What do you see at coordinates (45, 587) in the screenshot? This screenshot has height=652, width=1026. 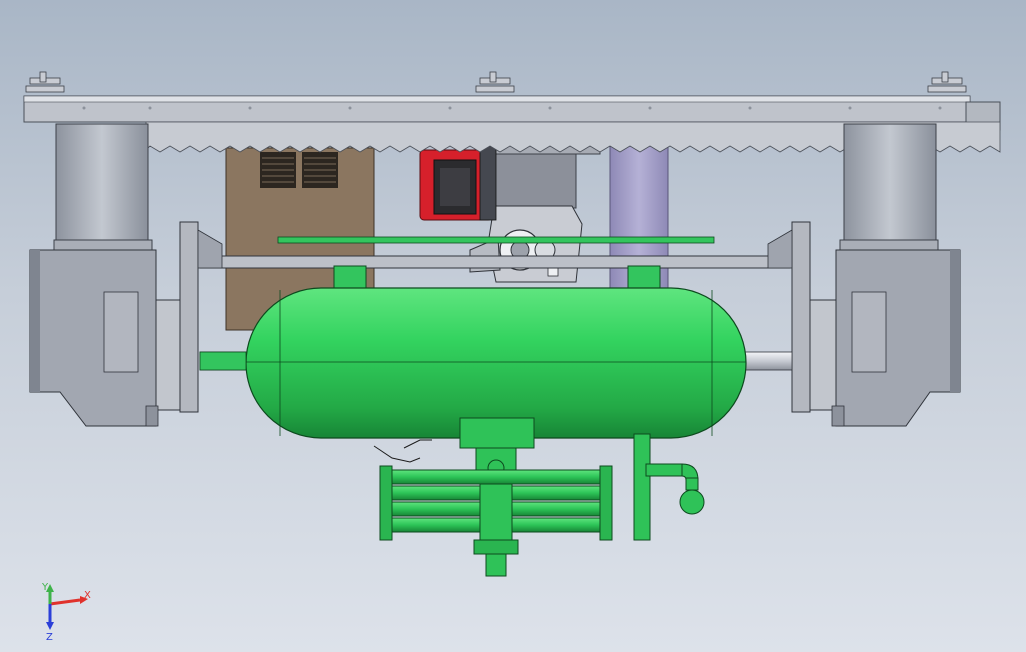 I see `y-axis-label: Y` at bounding box center [45, 587].